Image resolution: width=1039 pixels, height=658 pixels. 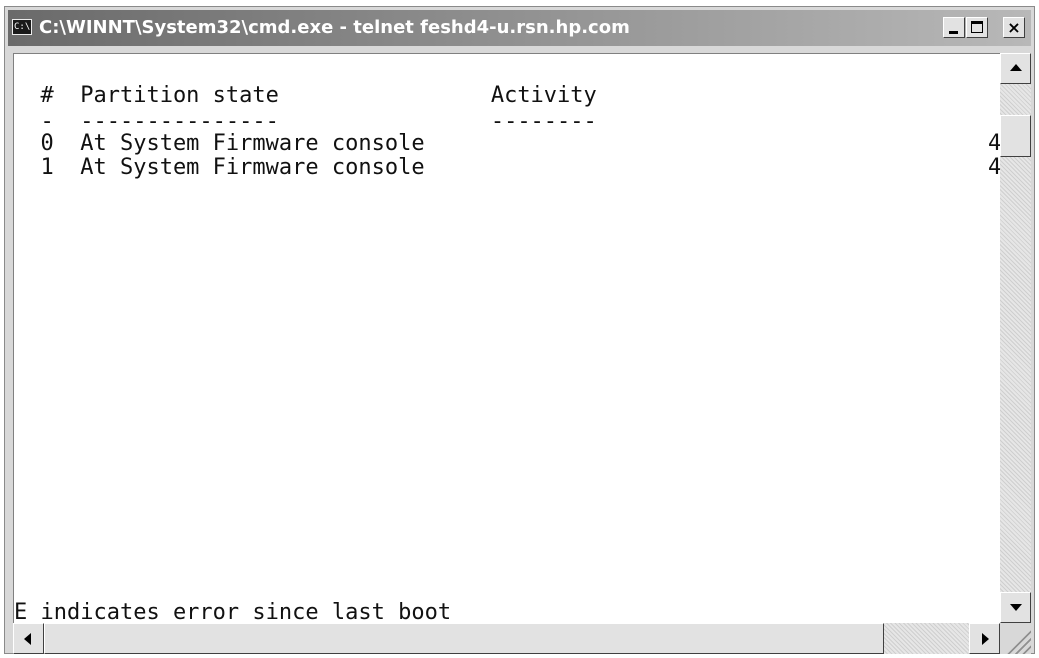 I want to click on scroll-right-button, so click(x=984, y=638).